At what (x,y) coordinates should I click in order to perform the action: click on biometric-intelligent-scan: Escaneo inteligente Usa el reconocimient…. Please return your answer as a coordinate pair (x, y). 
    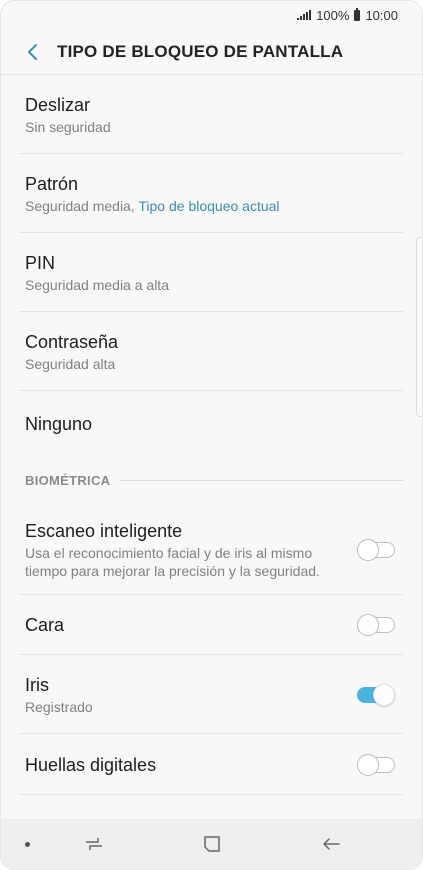
    Looking at the image, I should click on (211, 549).